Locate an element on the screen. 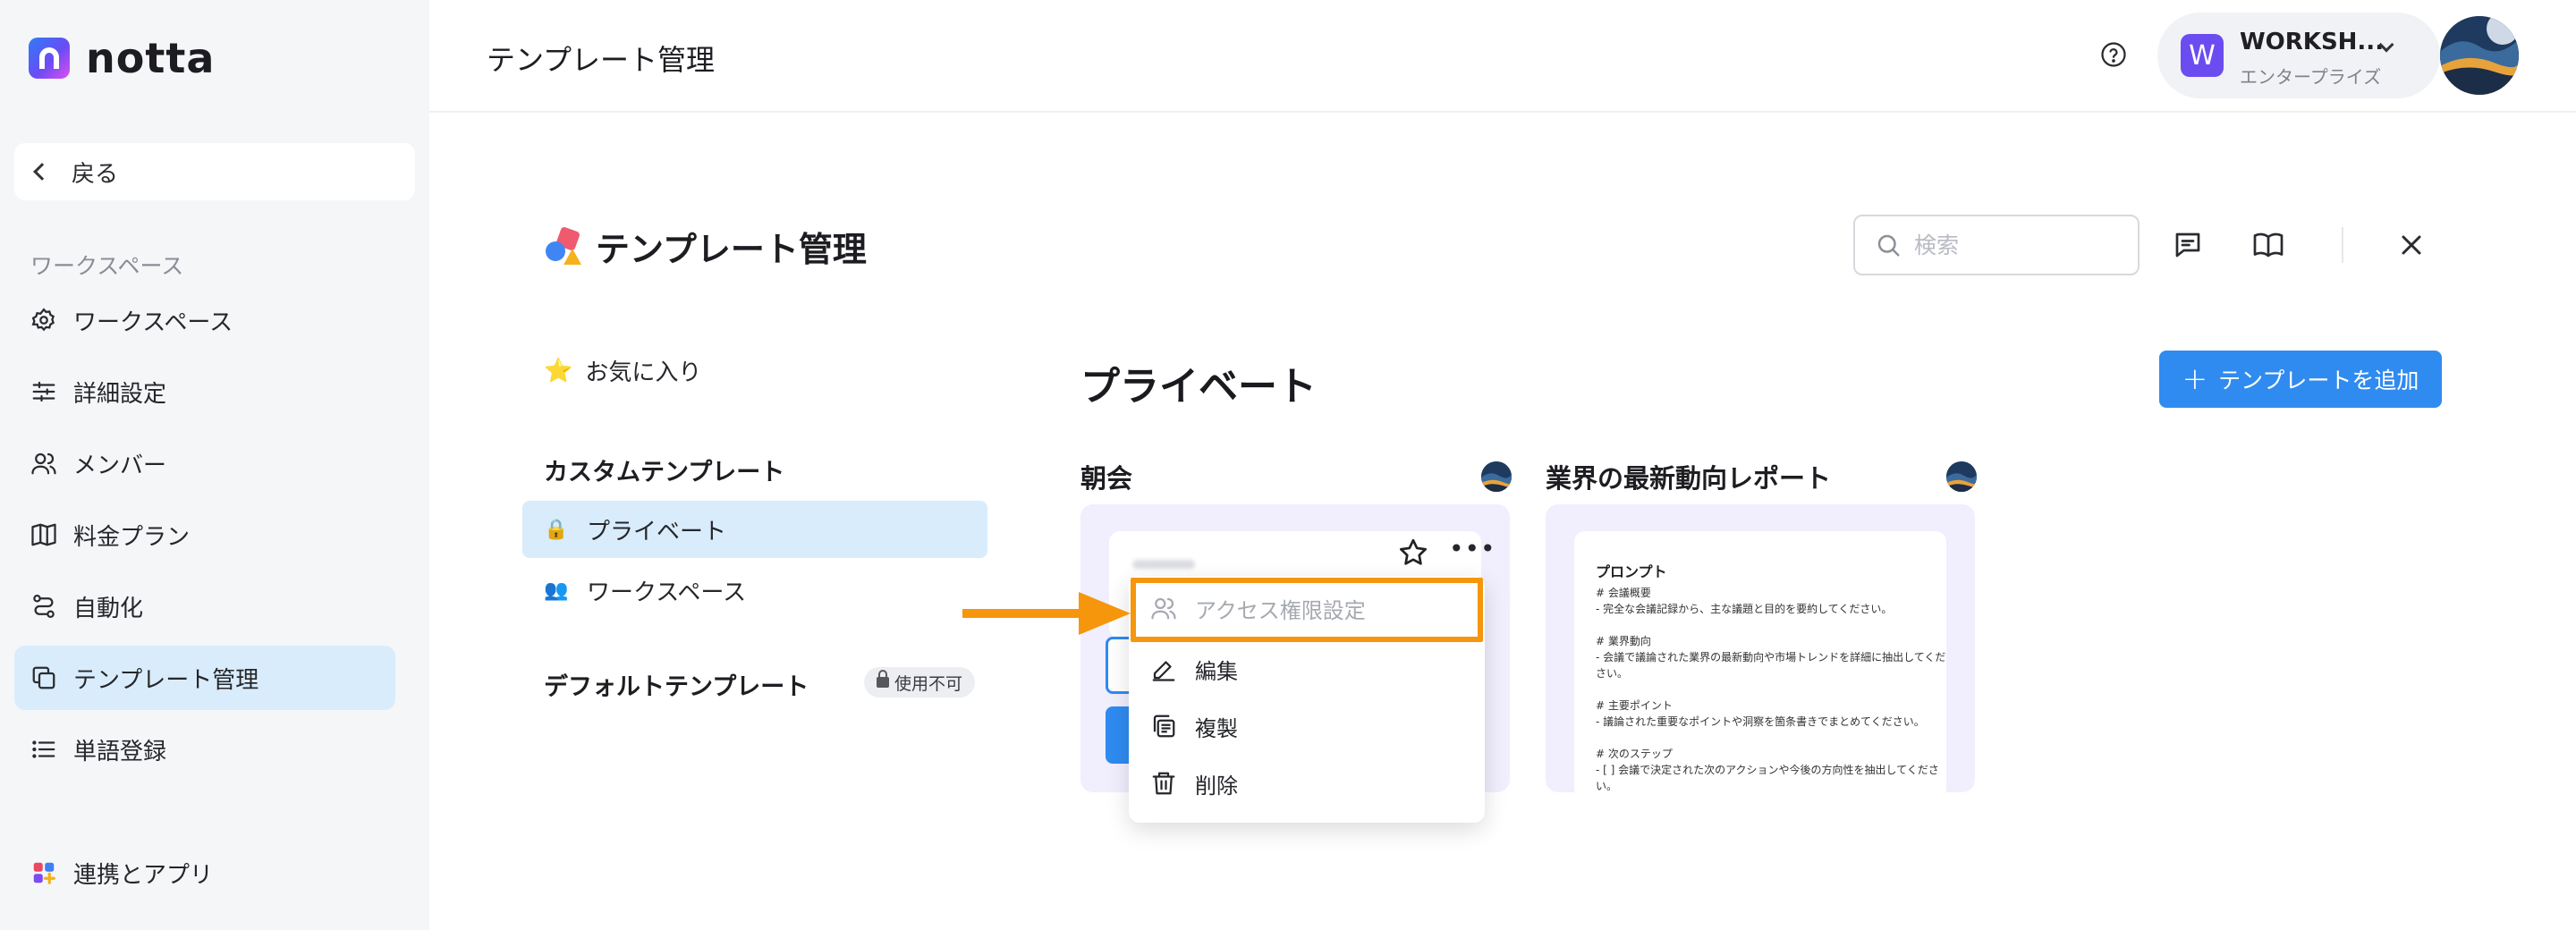 The image size is (2576, 930). people-icon: 👥 is located at coordinates (556, 590).